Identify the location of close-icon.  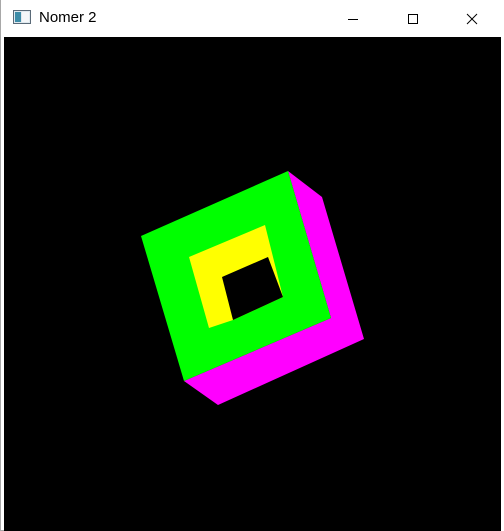
(472, 19).